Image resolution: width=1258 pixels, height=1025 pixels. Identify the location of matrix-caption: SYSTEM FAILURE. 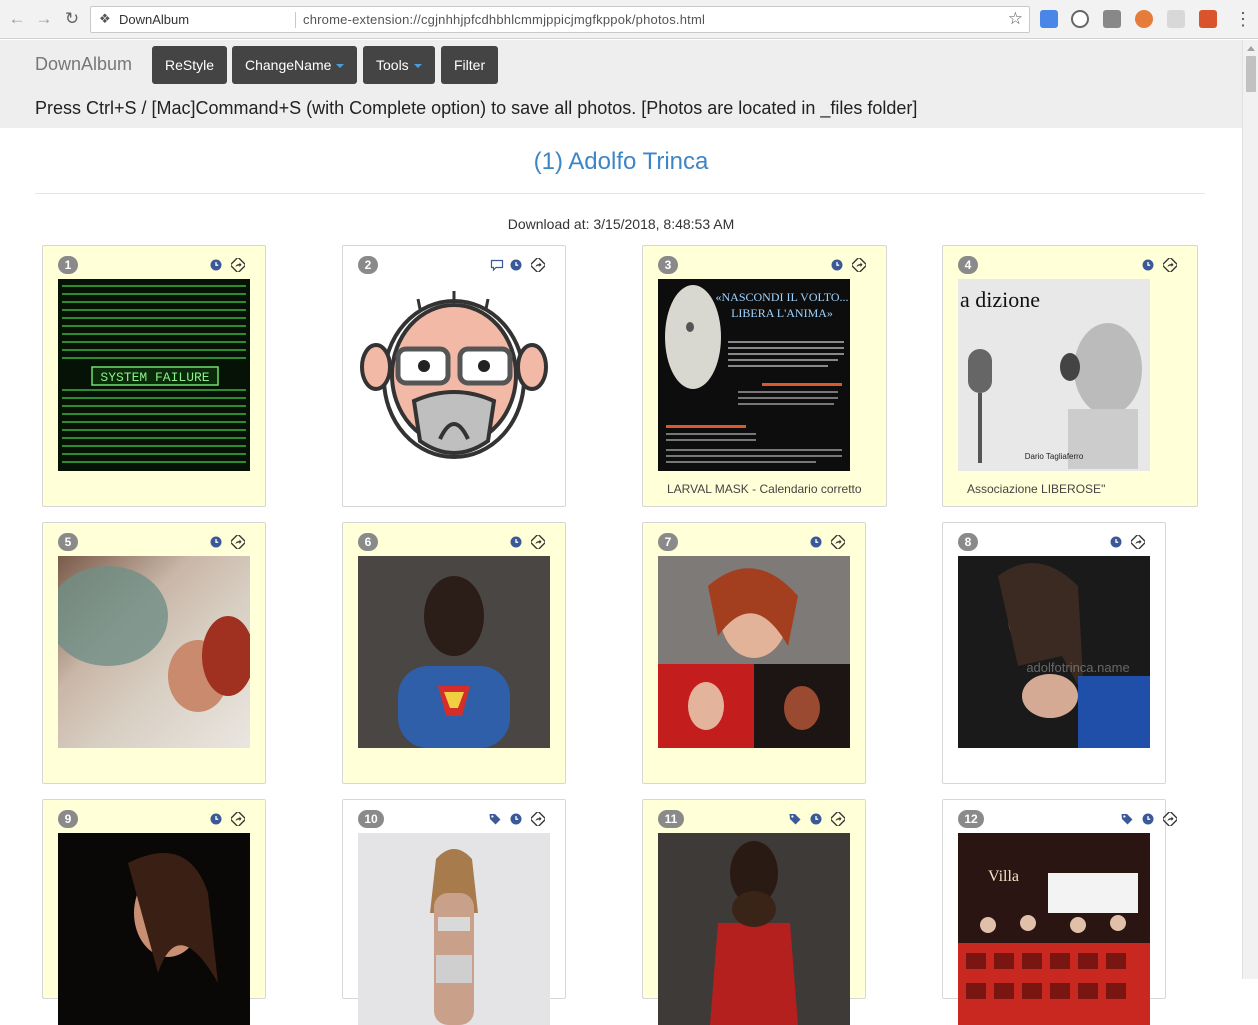
(154, 377).